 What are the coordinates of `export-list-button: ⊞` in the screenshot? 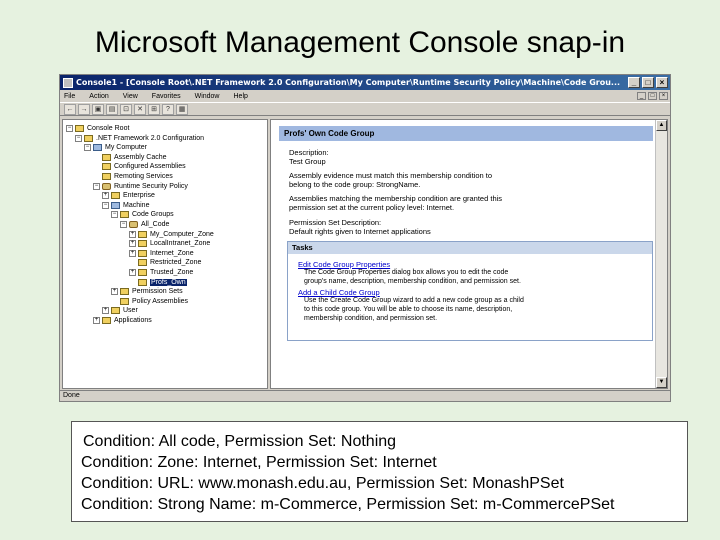 It's located at (154, 109).